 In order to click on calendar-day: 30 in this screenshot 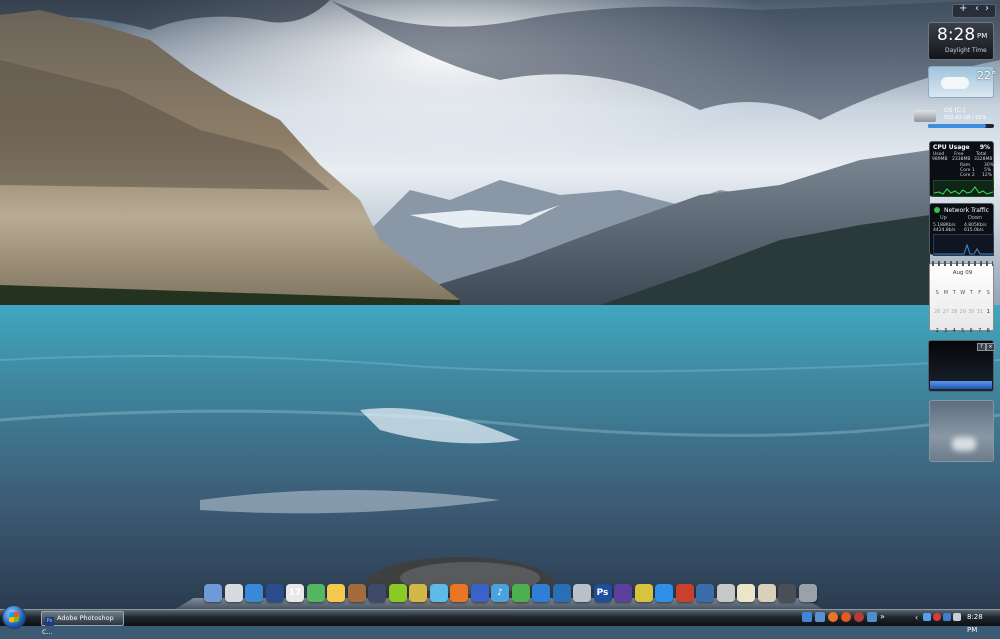, I will do `click(971, 312)`.